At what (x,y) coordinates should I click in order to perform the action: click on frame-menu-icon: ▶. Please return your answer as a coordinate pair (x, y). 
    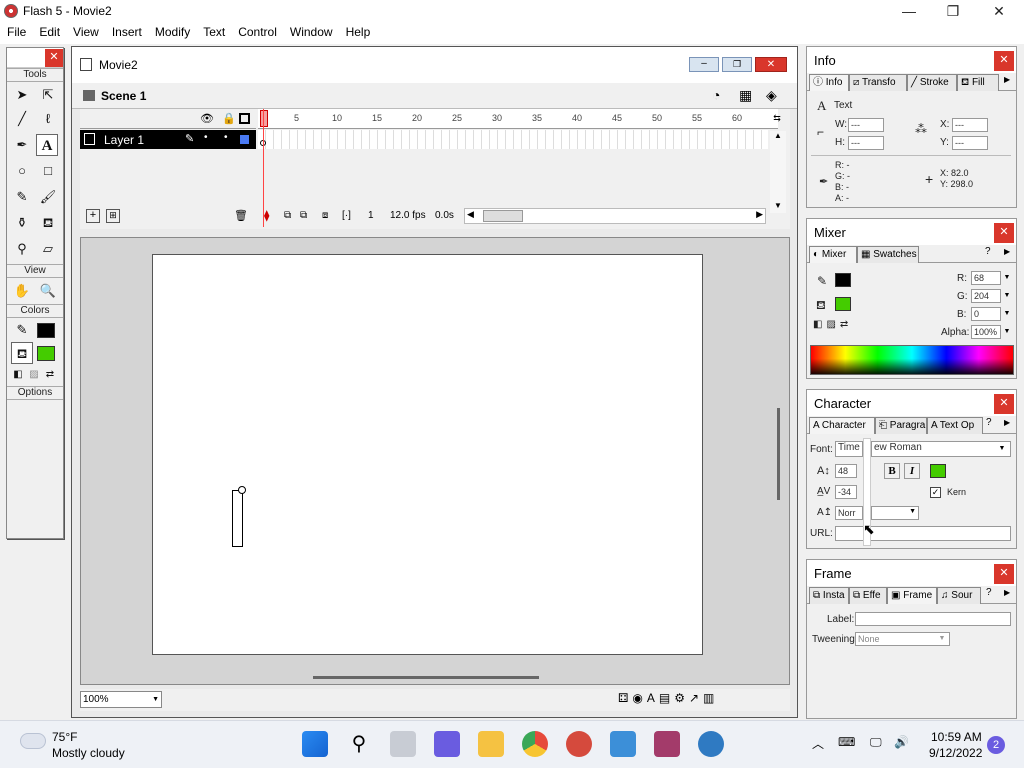
    Looking at the image, I should click on (1007, 592).